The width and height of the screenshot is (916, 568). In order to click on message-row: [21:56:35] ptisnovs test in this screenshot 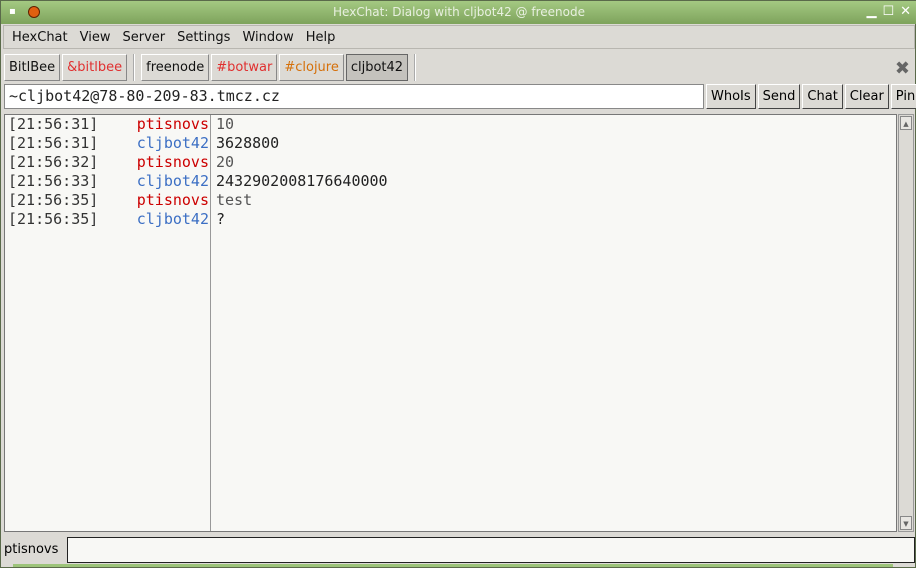, I will do `click(450, 200)`.